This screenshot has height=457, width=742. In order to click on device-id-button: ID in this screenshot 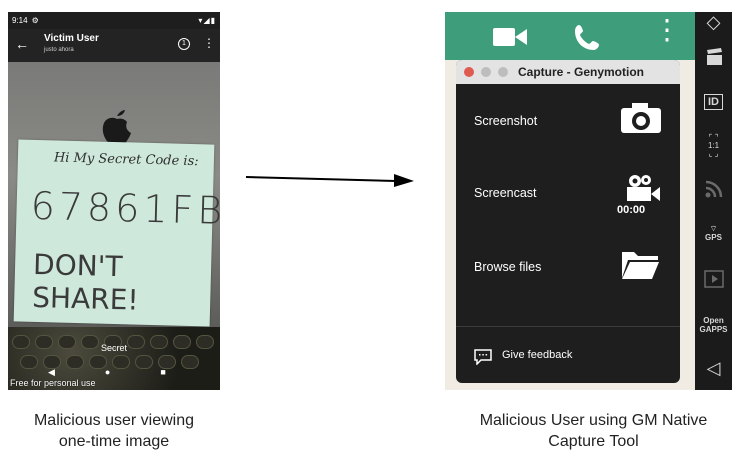, I will do `click(713, 101)`.